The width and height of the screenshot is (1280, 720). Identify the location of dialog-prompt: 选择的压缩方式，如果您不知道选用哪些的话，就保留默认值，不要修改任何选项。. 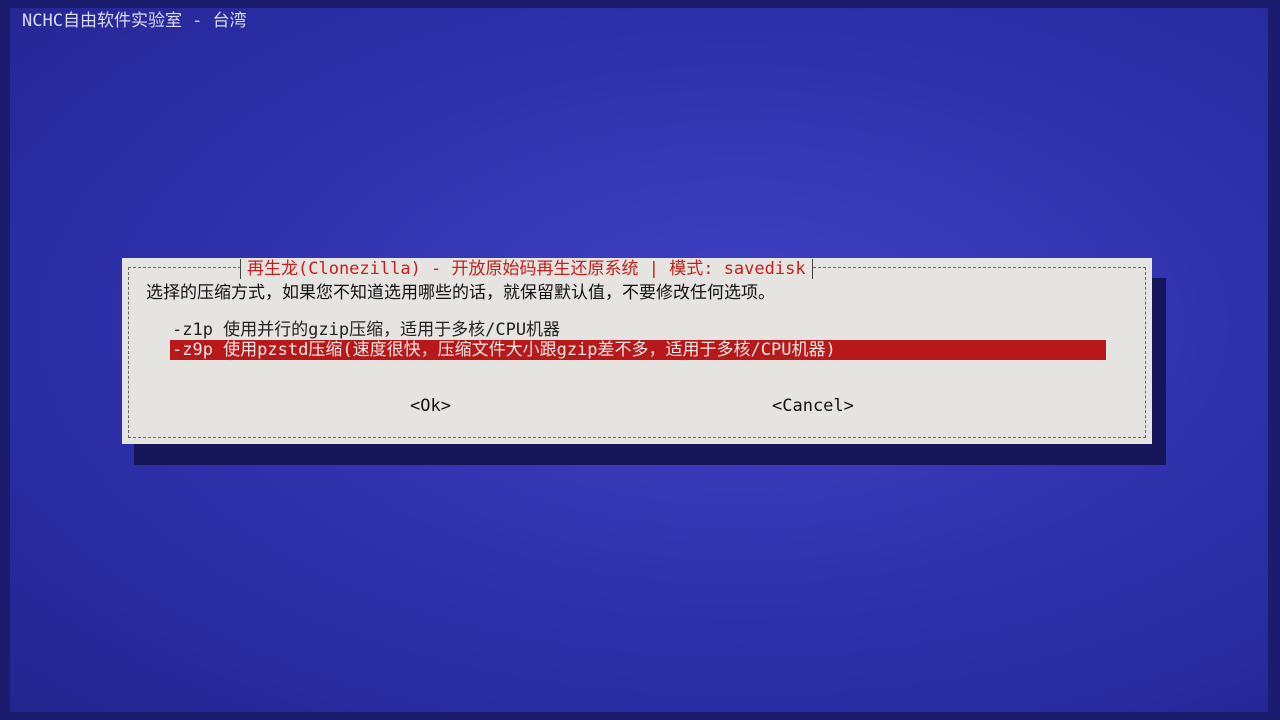
(460, 293).